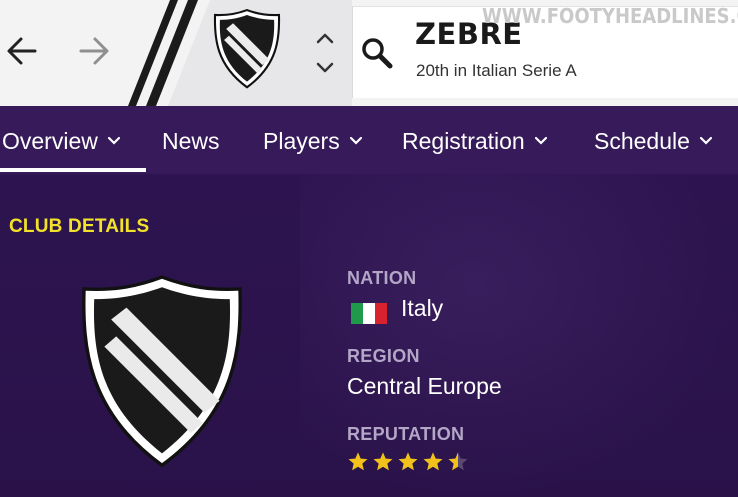 Image resolution: width=738 pixels, height=497 pixels. Describe the element at coordinates (382, 278) in the screenshot. I see `nation-label: NATION` at that location.